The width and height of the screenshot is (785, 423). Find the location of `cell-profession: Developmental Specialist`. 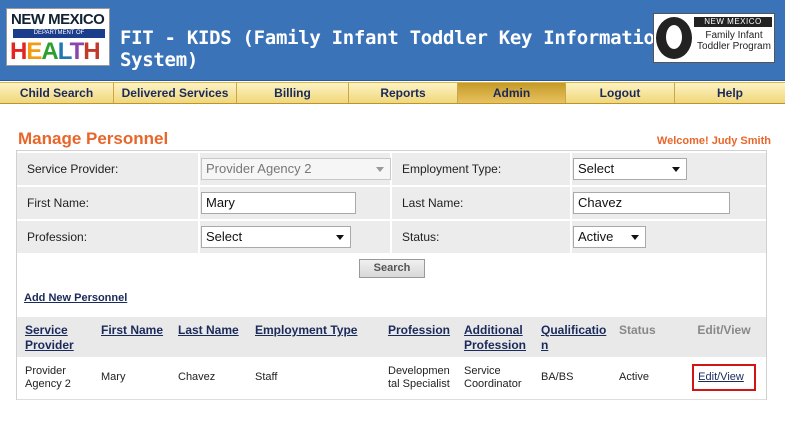

cell-profession: Developmental Specialist is located at coordinates (418, 378).